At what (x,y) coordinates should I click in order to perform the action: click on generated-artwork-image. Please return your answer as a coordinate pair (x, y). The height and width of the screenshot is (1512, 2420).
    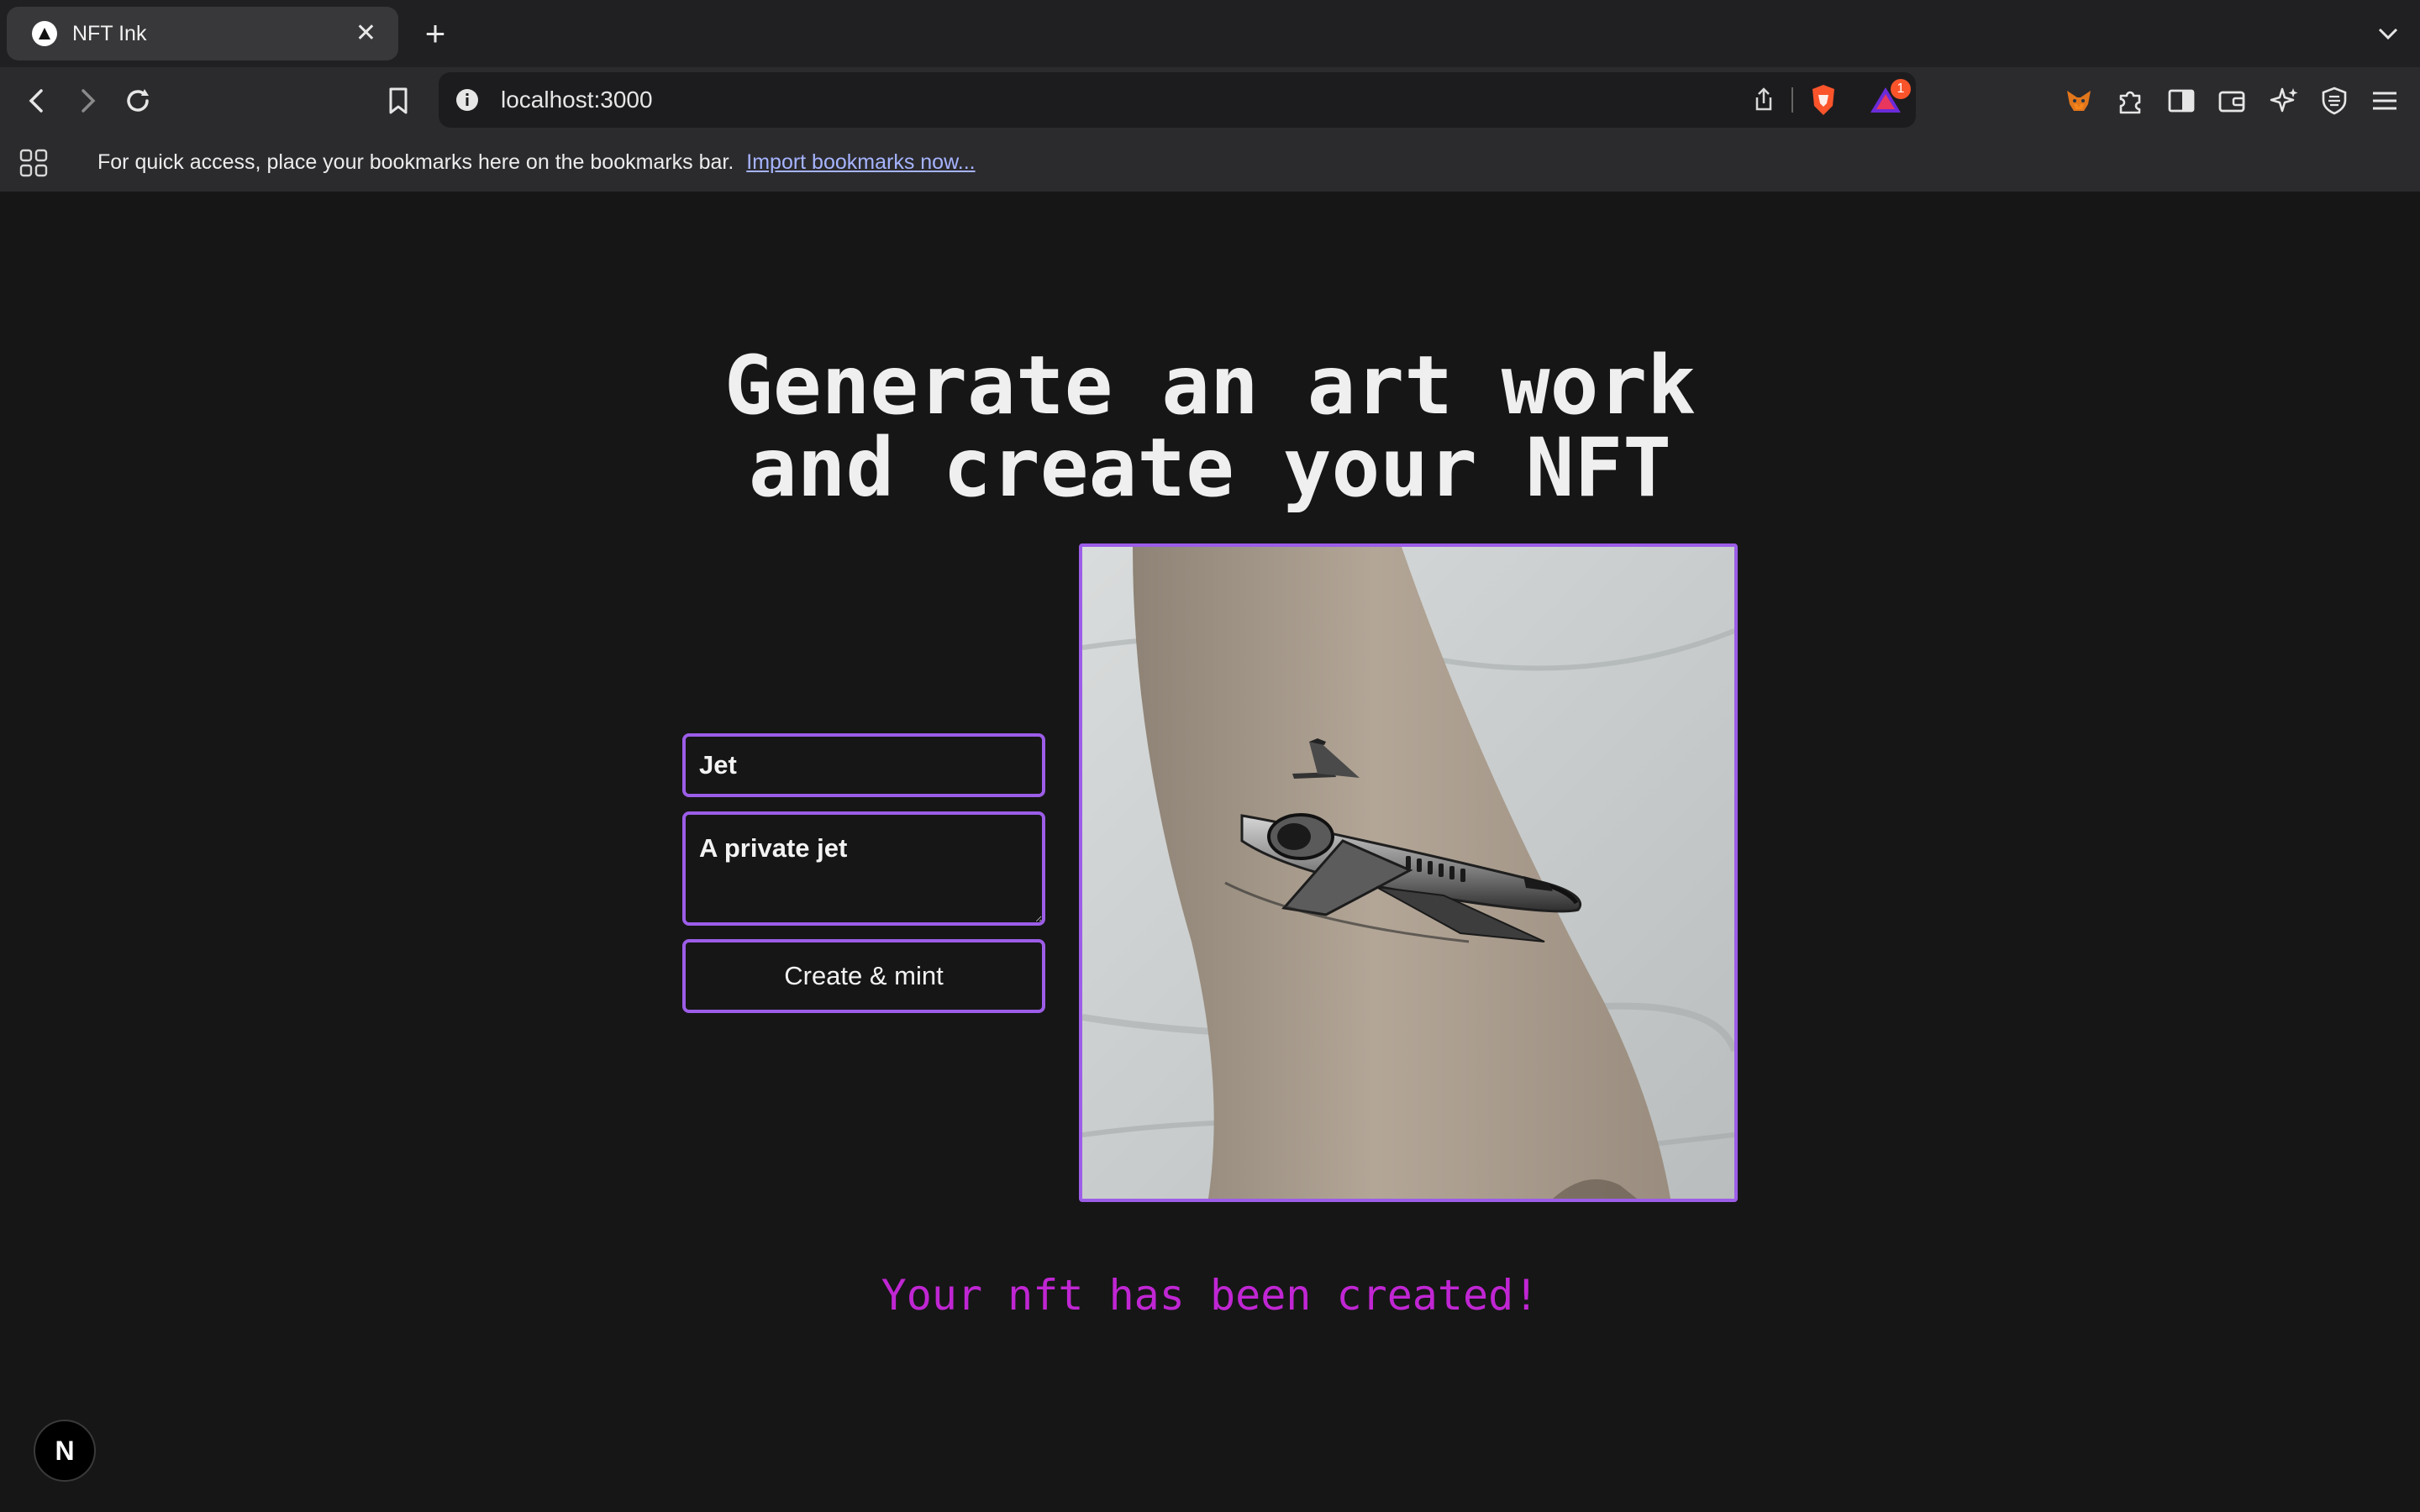
    Looking at the image, I should click on (1408, 872).